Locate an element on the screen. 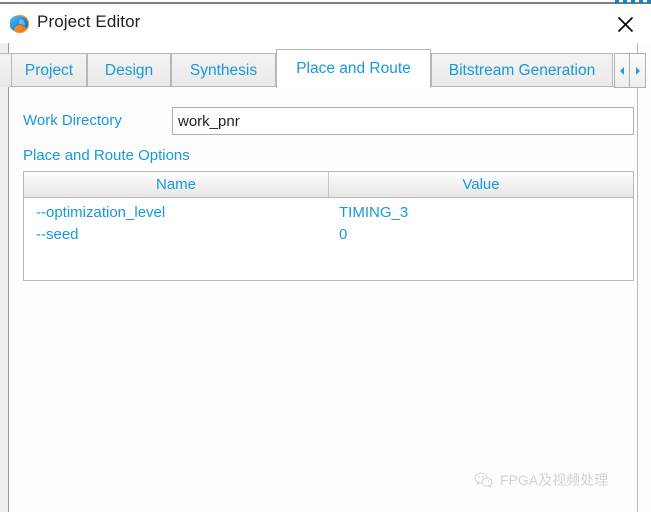 The height and width of the screenshot is (512, 651). option-name: --seed is located at coordinates (57, 234).